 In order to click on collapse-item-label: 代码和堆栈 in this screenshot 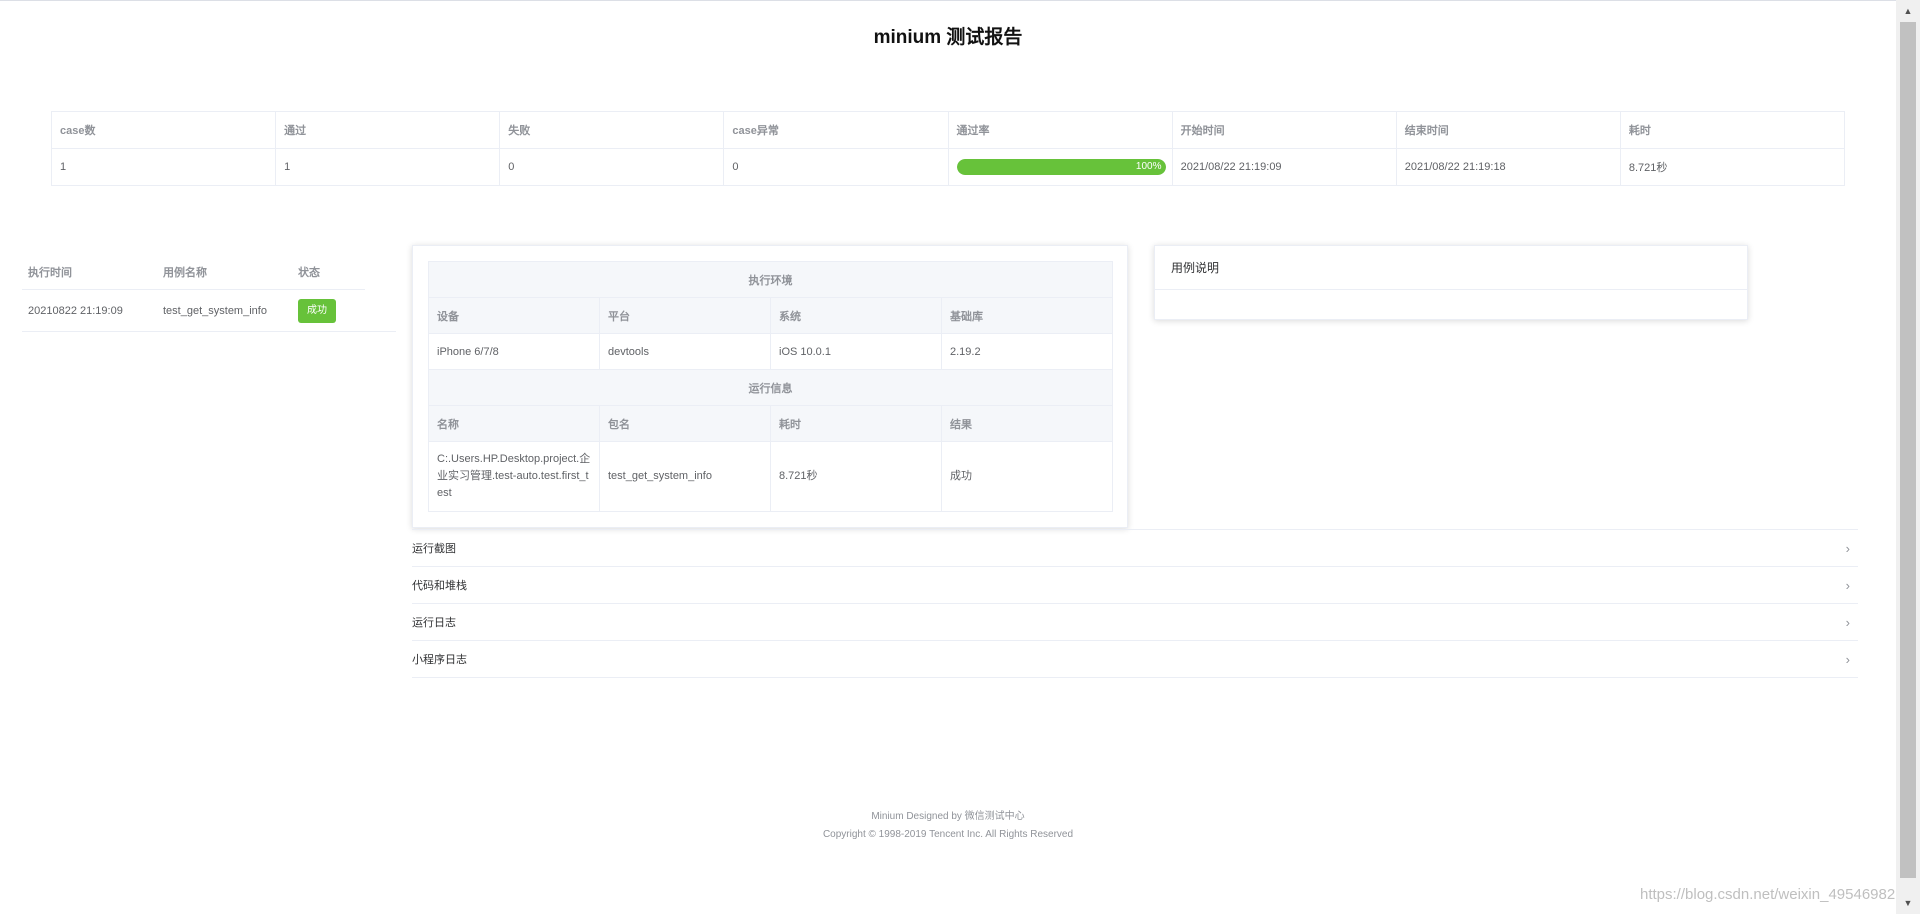, I will do `click(439, 586)`.